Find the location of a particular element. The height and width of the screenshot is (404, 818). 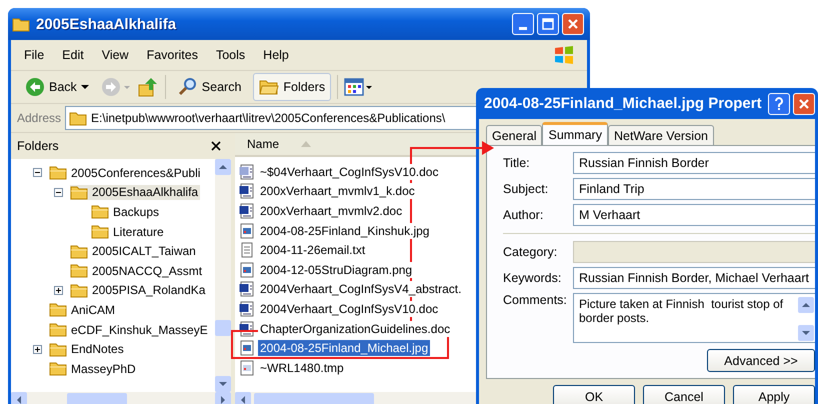

back-button: Back is located at coordinates (57, 87).